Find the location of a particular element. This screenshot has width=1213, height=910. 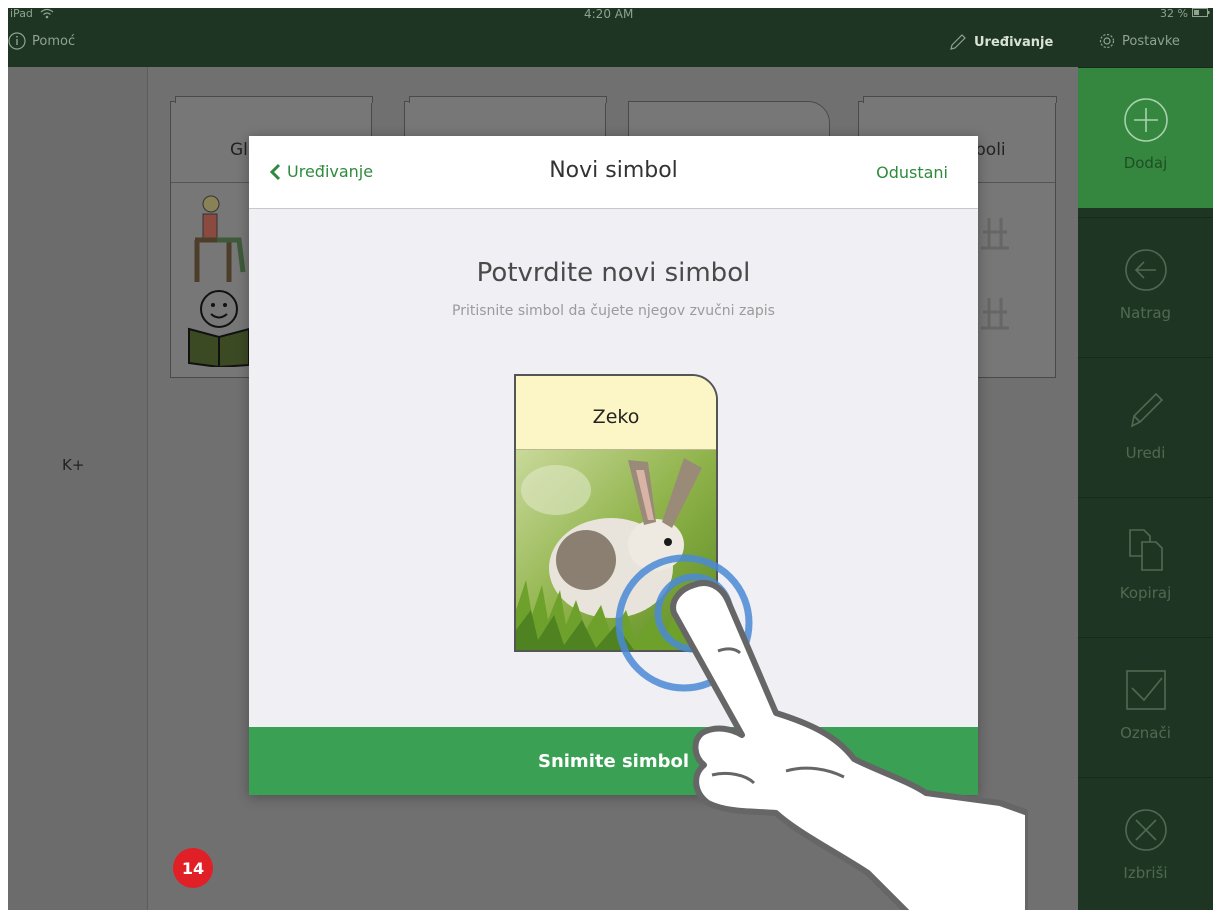

battery-icon is located at coordinates (1201, 12).